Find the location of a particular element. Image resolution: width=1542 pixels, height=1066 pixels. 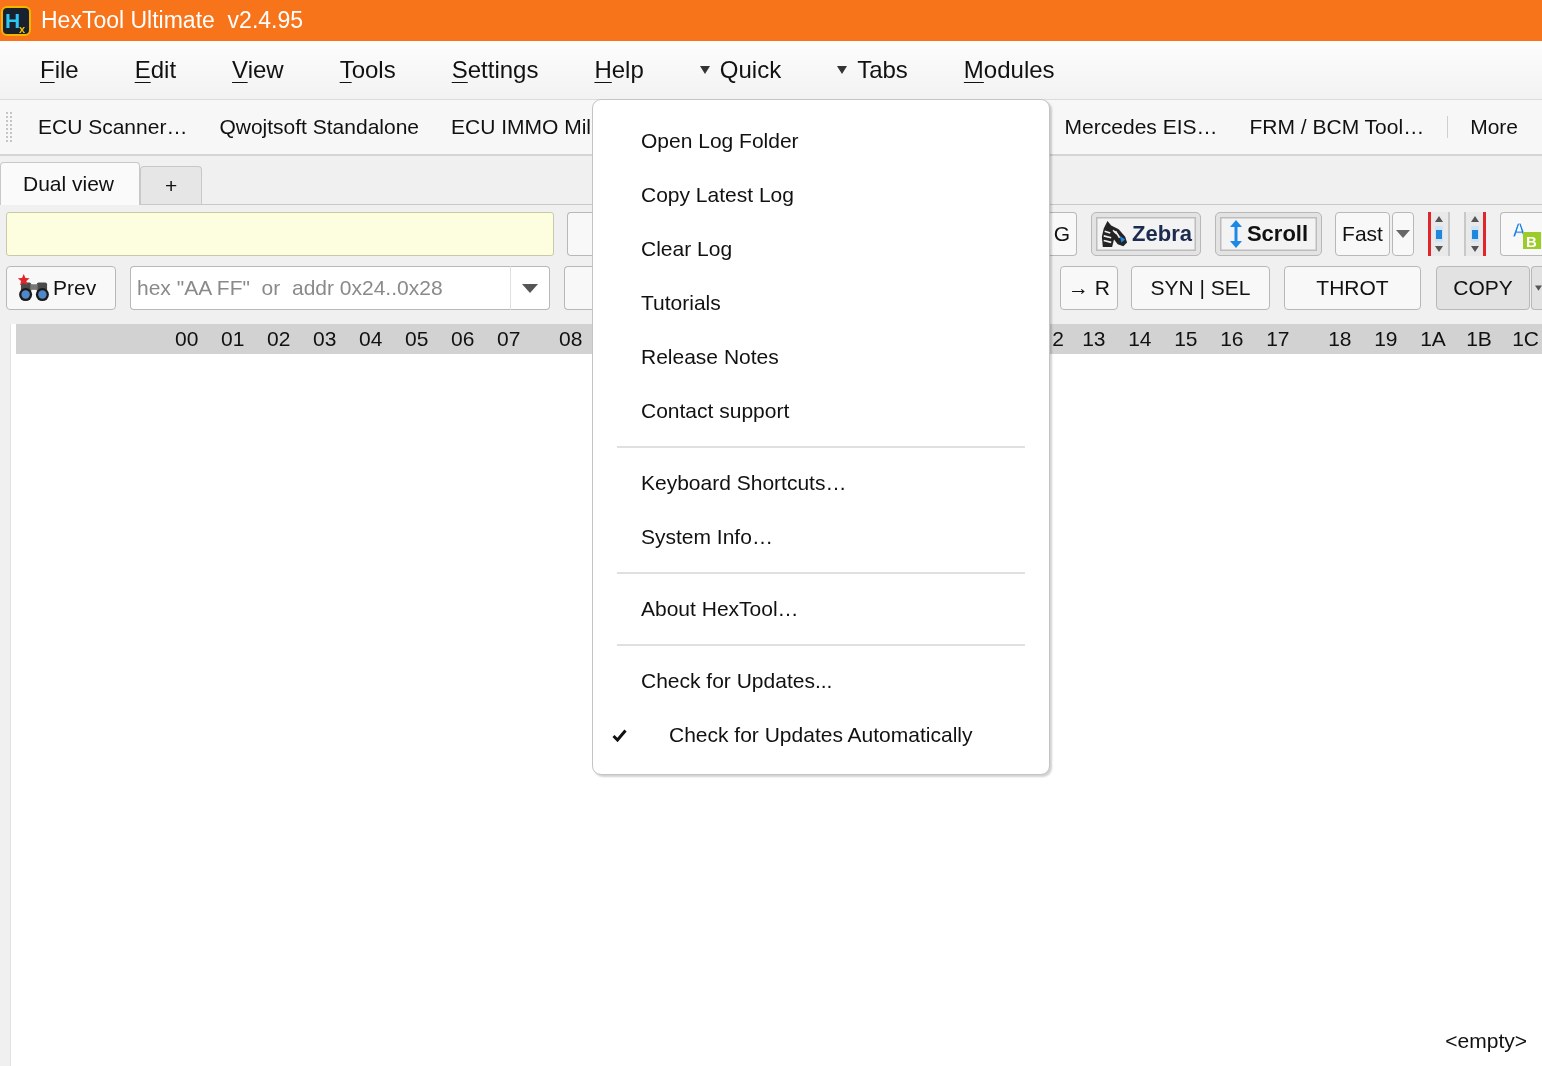

column-header: 13 is located at coordinates (1094, 339).